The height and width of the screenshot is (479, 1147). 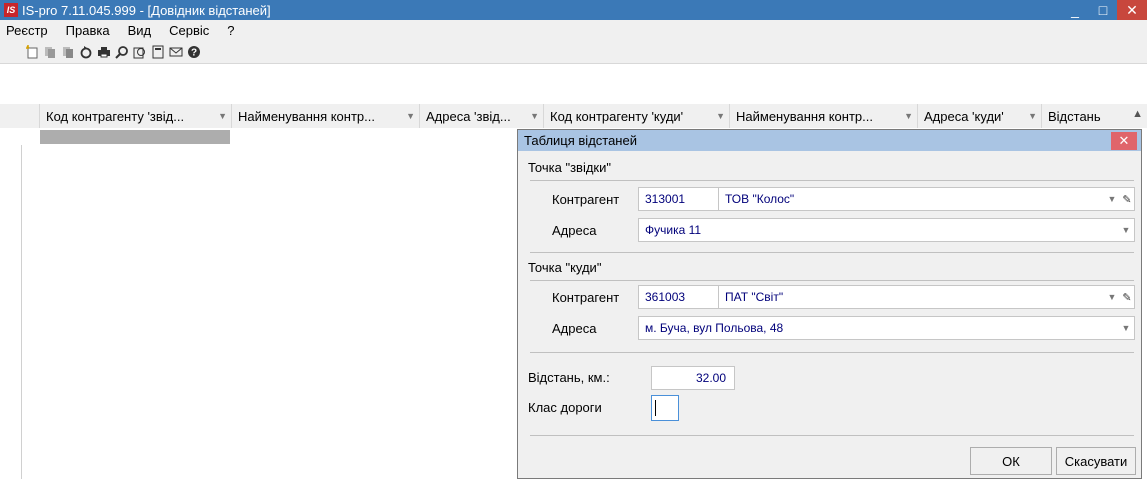 I want to click on refresh-icon, so click(x=86, y=52).